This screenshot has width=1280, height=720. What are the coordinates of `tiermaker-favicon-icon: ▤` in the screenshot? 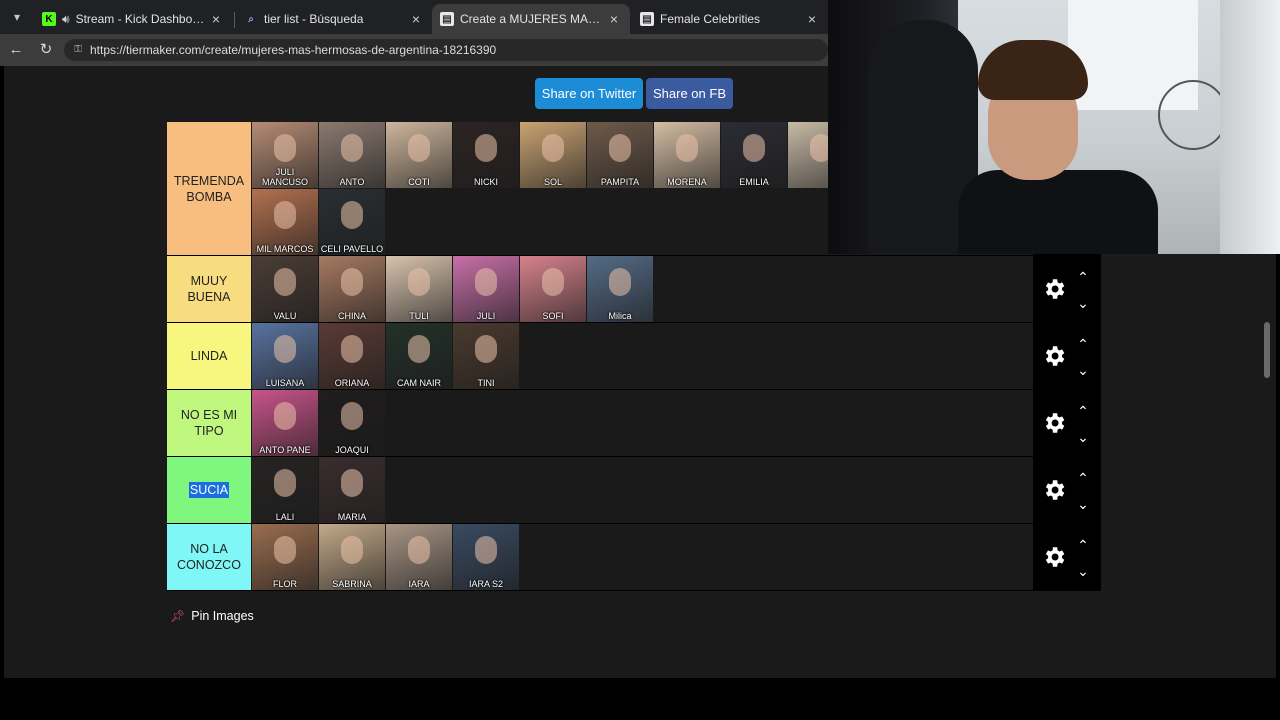 It's located at (447, 19).